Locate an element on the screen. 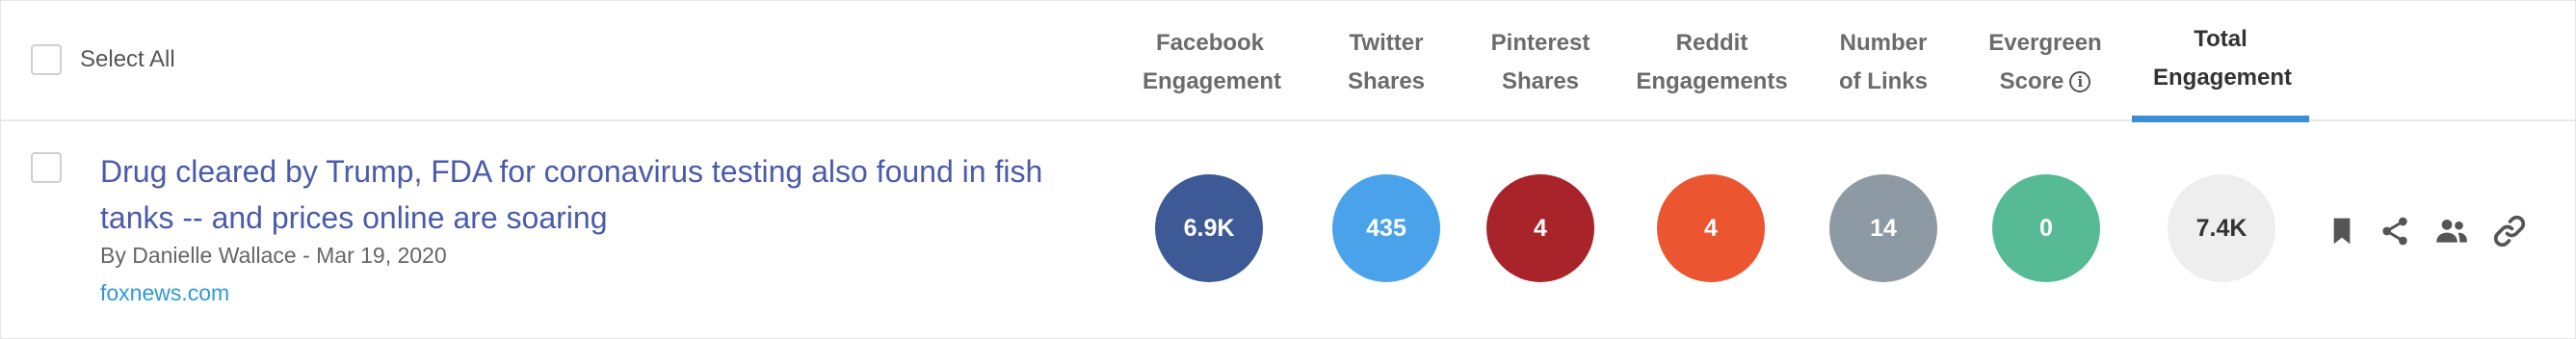 The height and width of the screenshot is (339, 2576). people-icon is located at coordinates (2452, 231).